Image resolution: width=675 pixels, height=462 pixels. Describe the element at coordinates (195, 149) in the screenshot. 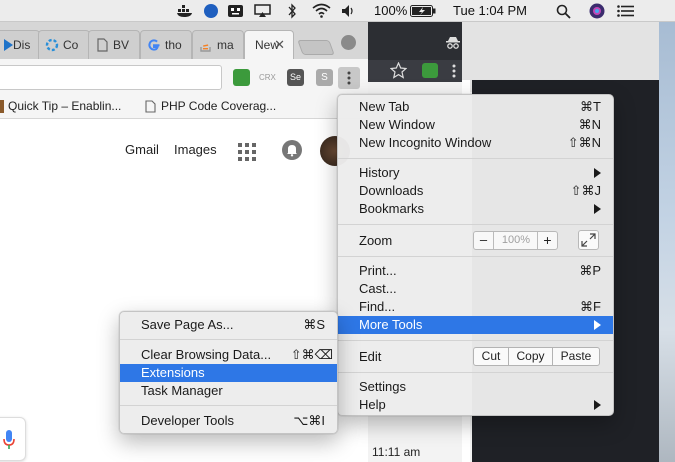

I see `images-link: Images` at that location.